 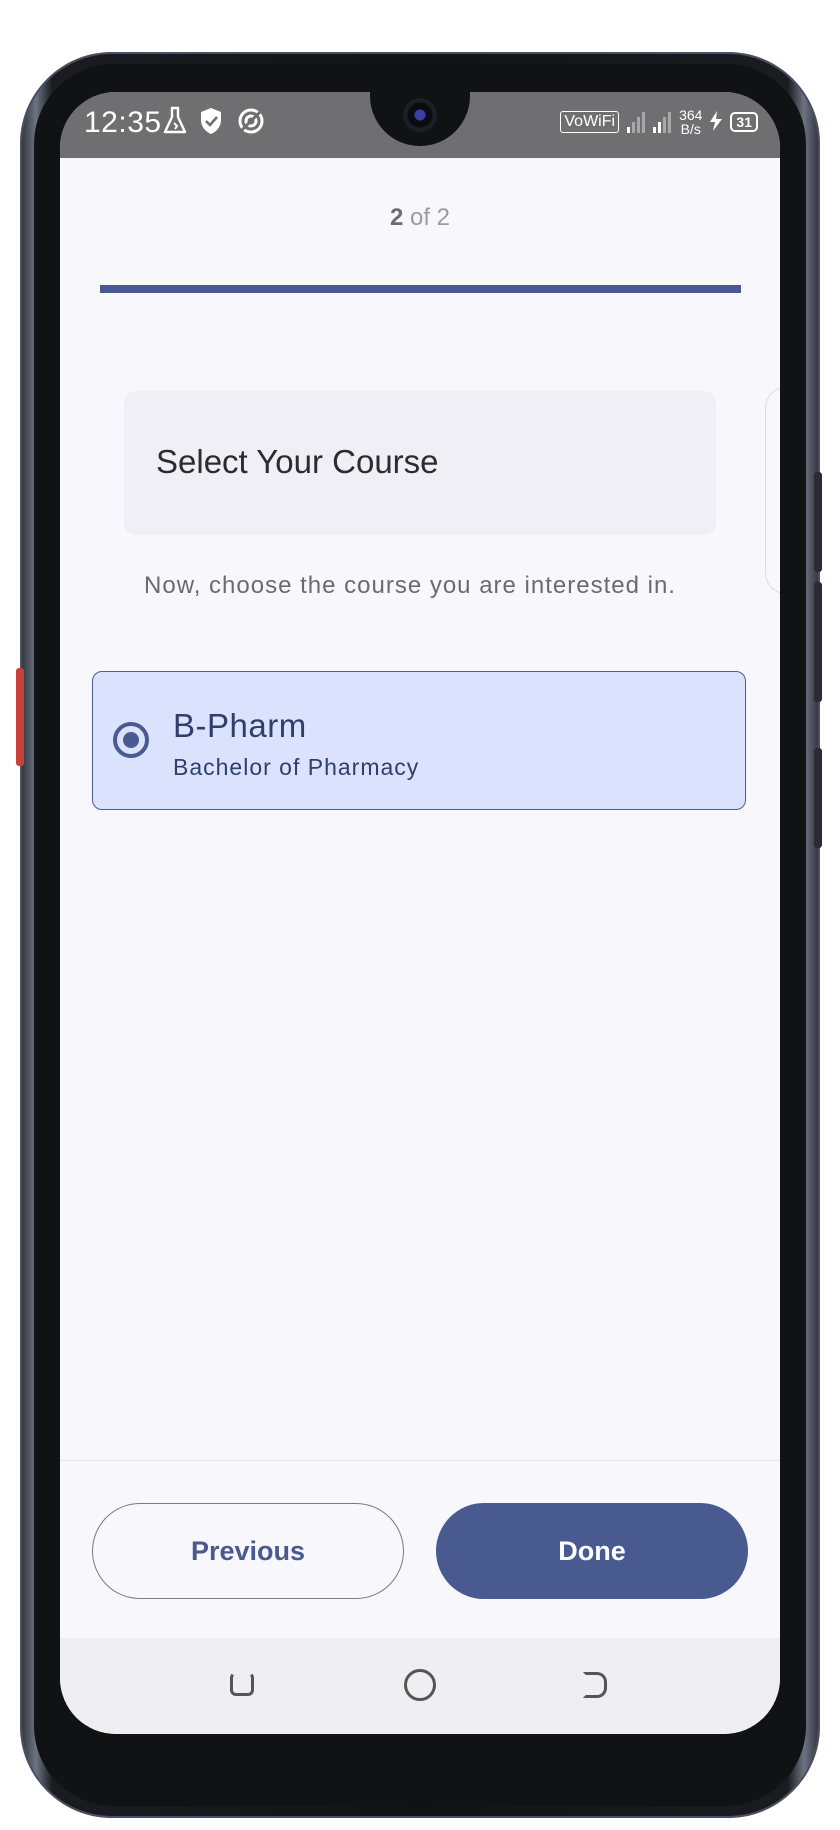 I want to click on title-card: Select Your Course, so click(x=420, y=463).